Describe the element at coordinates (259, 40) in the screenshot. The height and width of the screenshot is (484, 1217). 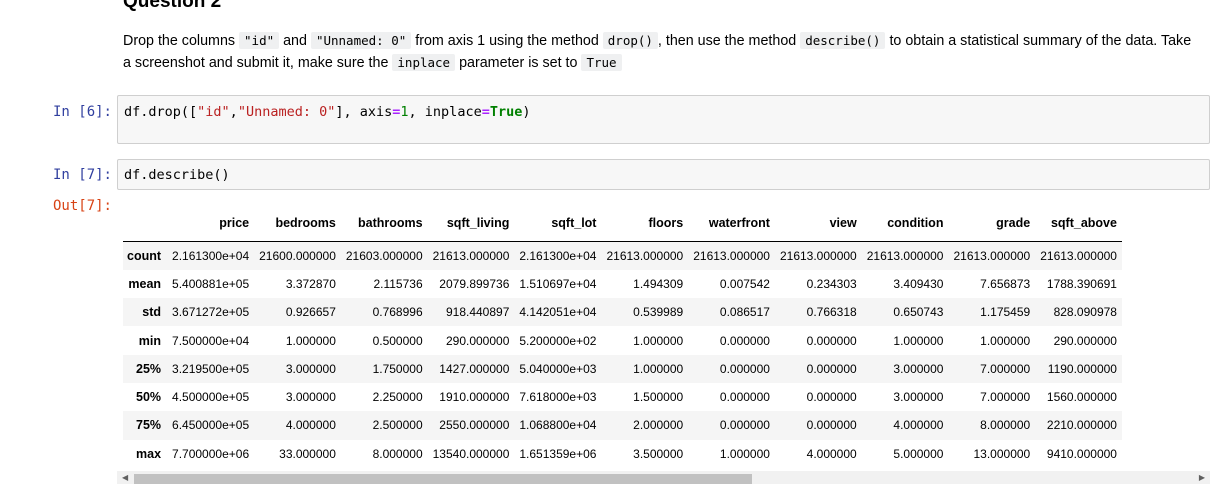
I see `inline-code: "id"` at that location.